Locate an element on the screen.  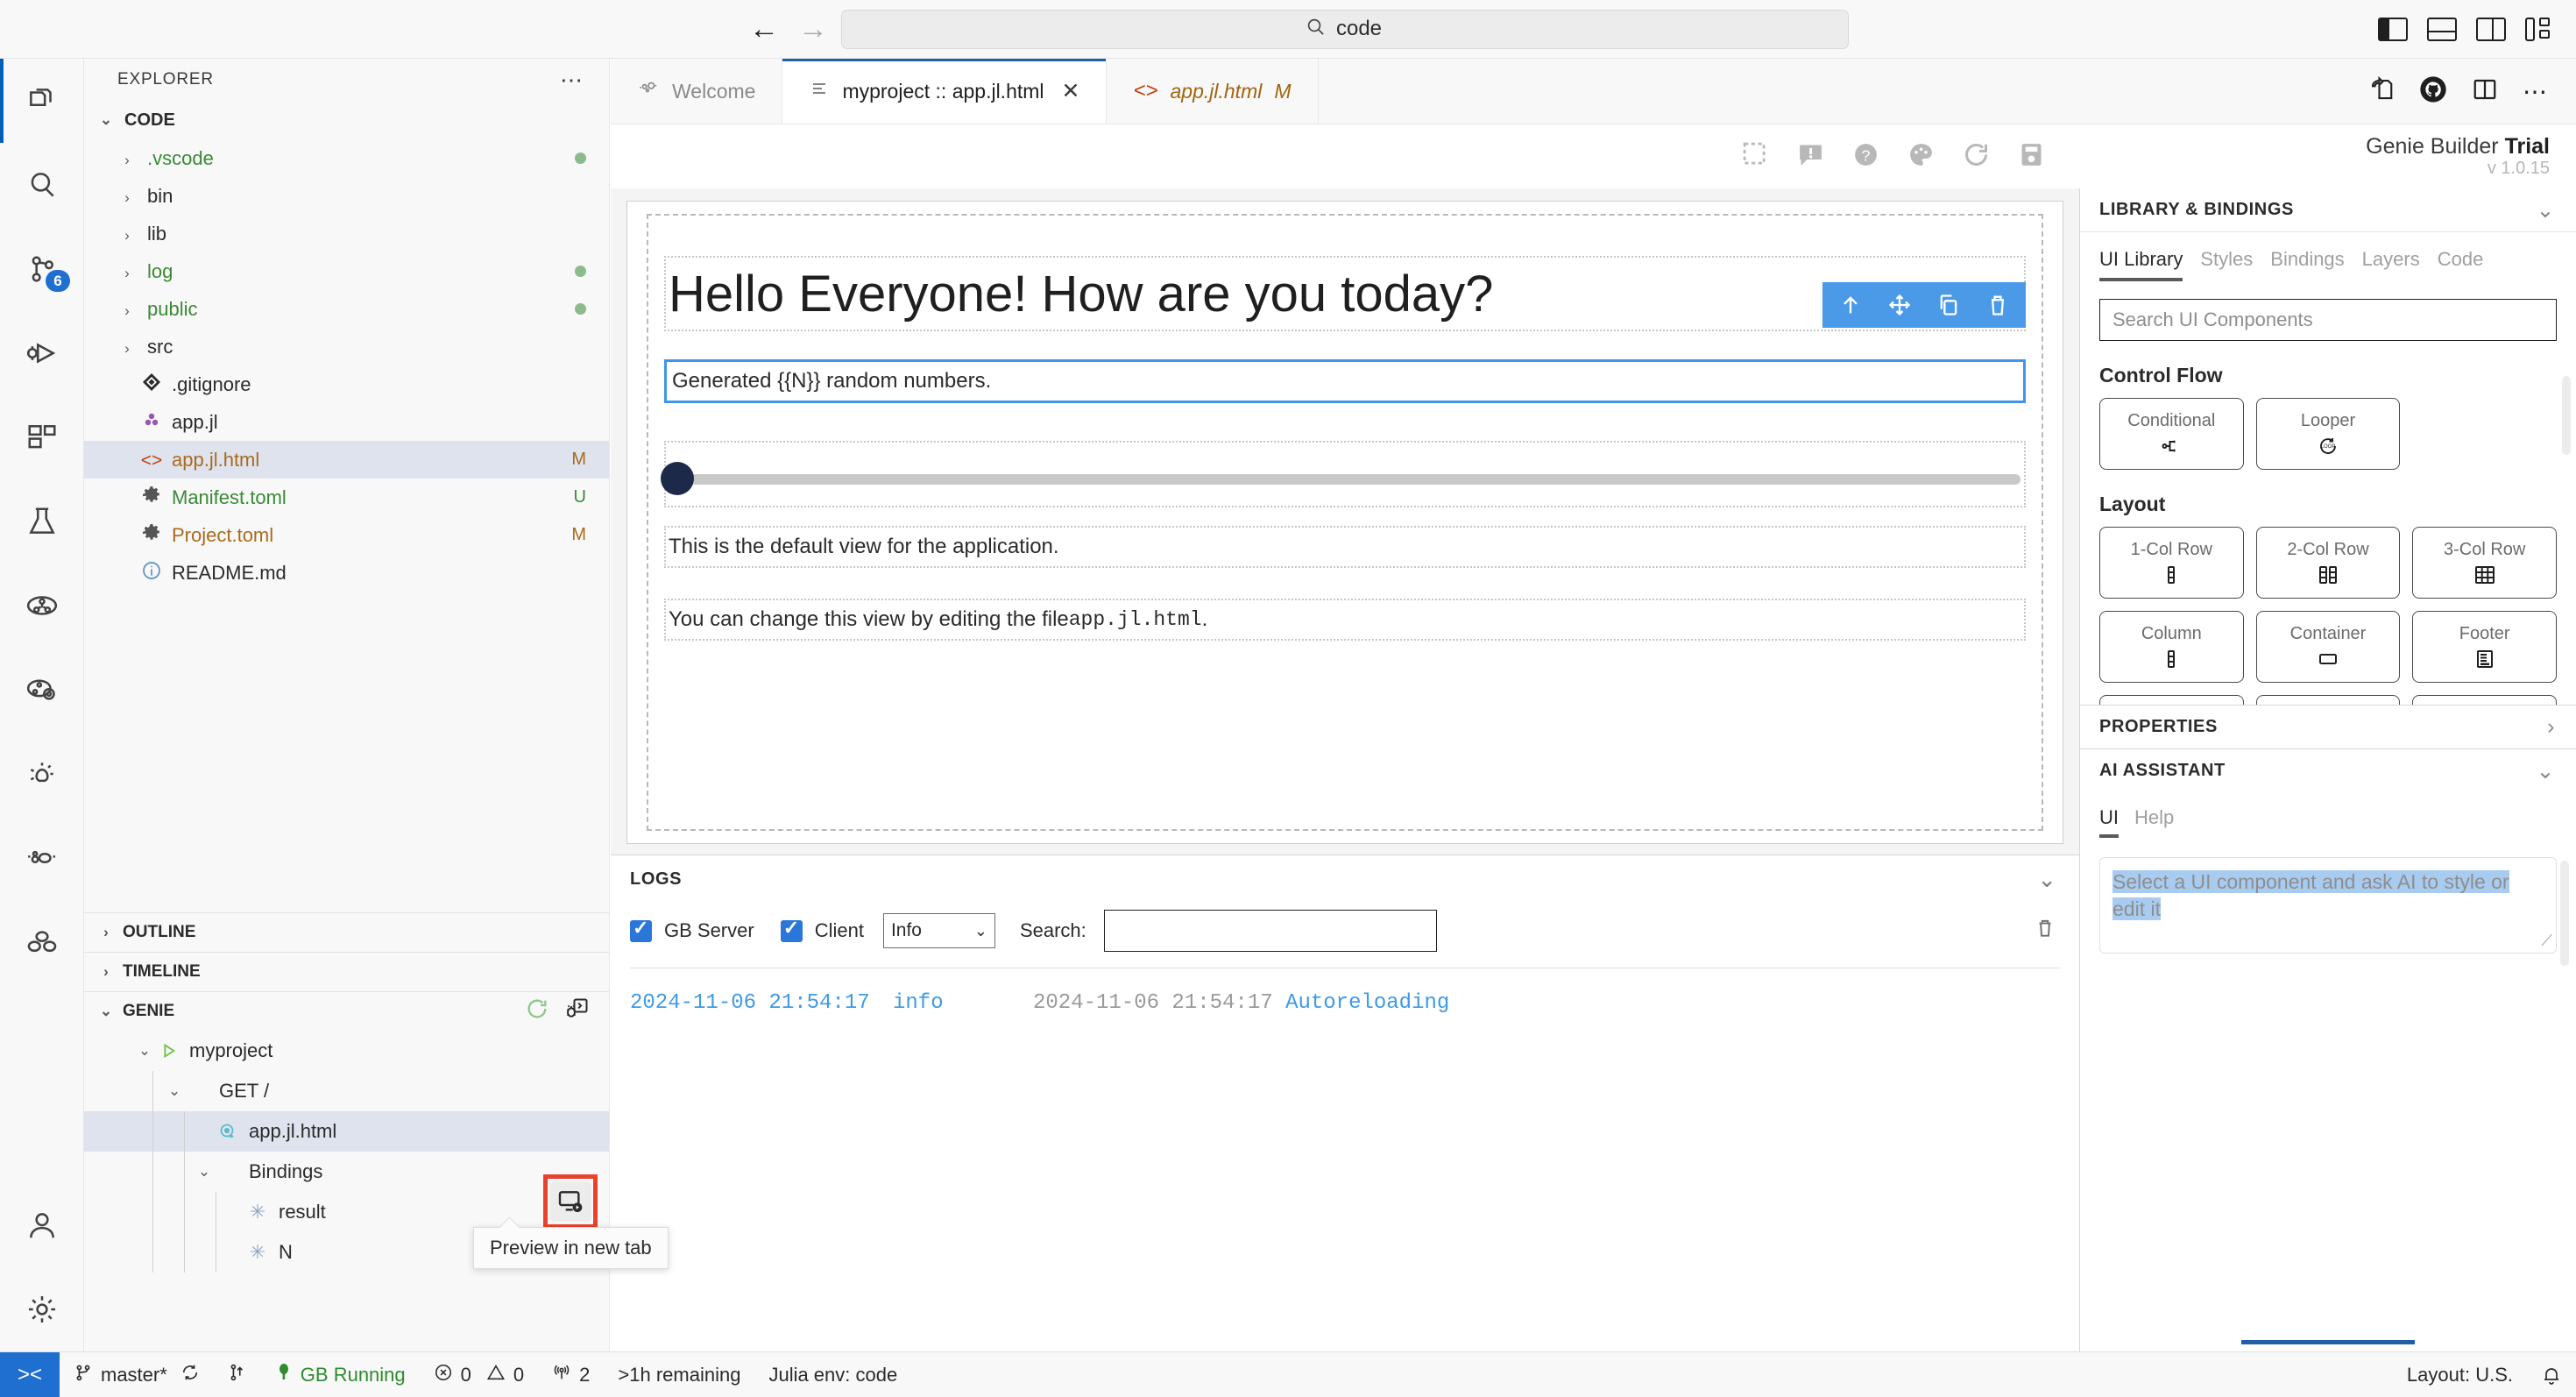
duplicate-icon is located at coordinates (1948, 305).